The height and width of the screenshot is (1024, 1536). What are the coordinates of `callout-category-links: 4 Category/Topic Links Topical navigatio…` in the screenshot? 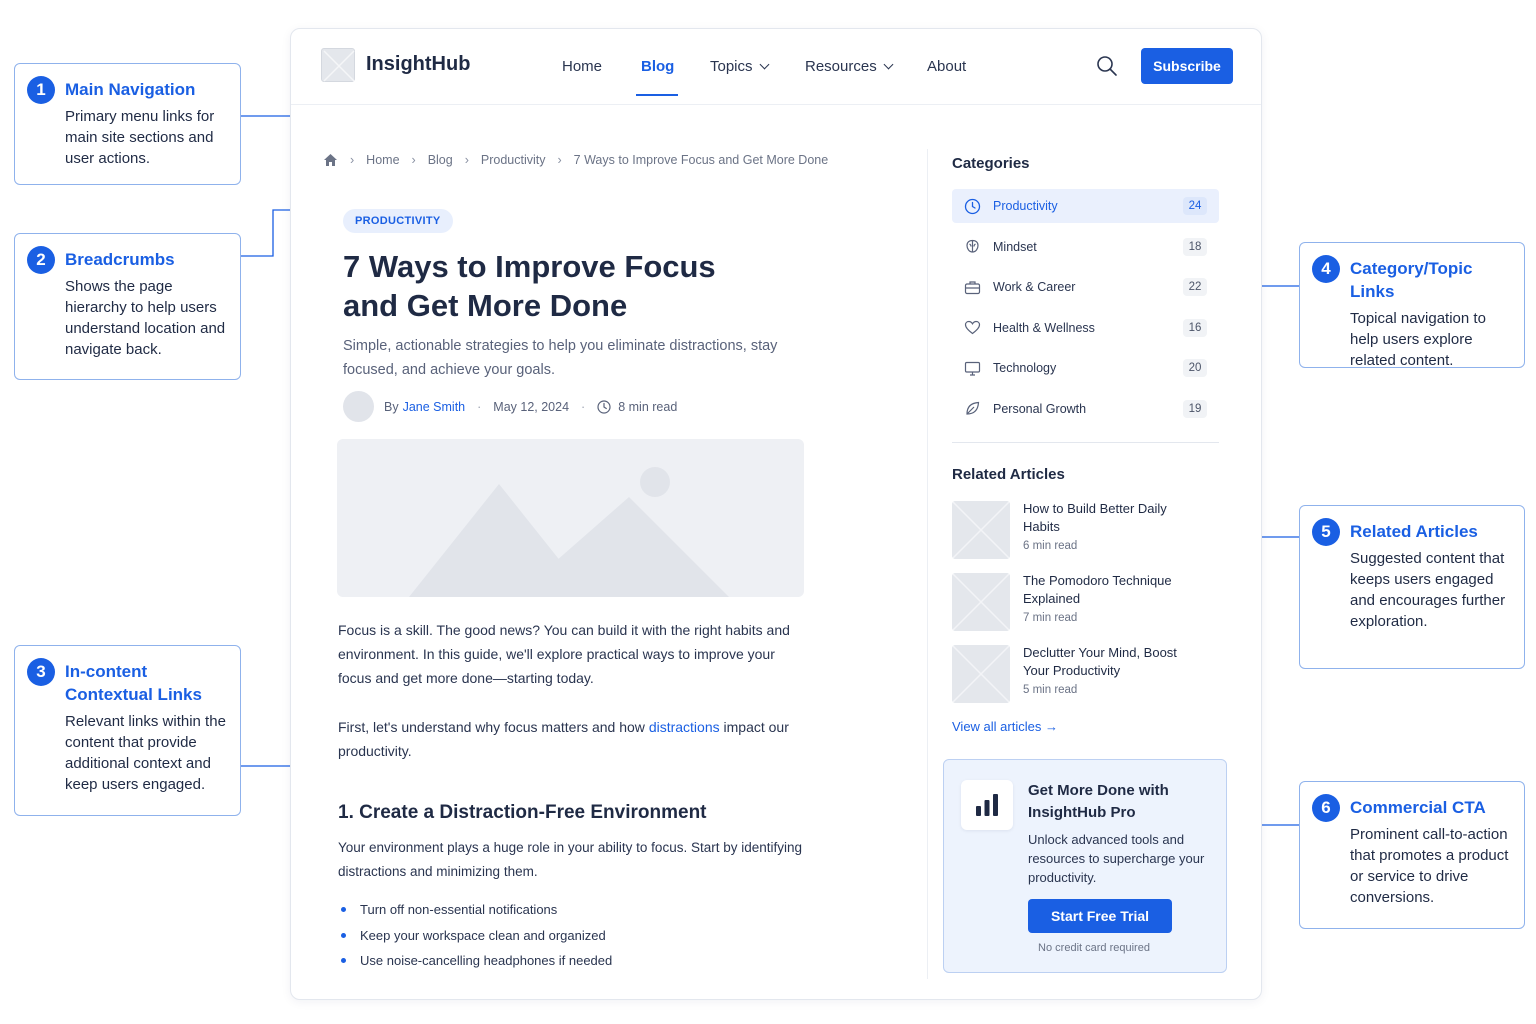 It's located at (1412, 305).